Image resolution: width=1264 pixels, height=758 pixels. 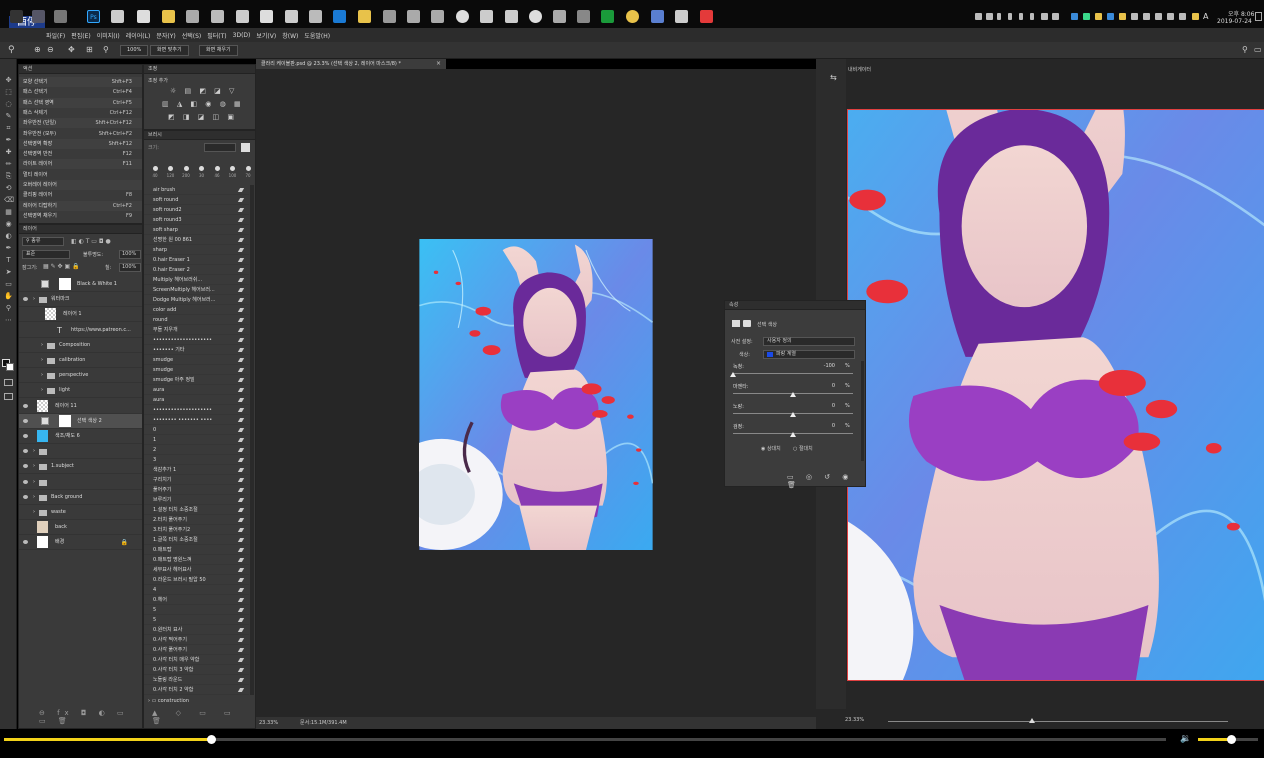 What do you see at coordinates (80, 497) in the screenshot?
I see `layer-row: › Back ground` at bounding box center [80, 497].